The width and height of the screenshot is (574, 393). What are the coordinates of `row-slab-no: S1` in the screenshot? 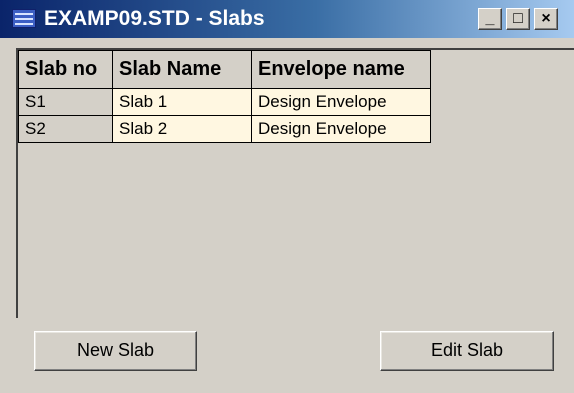 It's located at (65, 102).